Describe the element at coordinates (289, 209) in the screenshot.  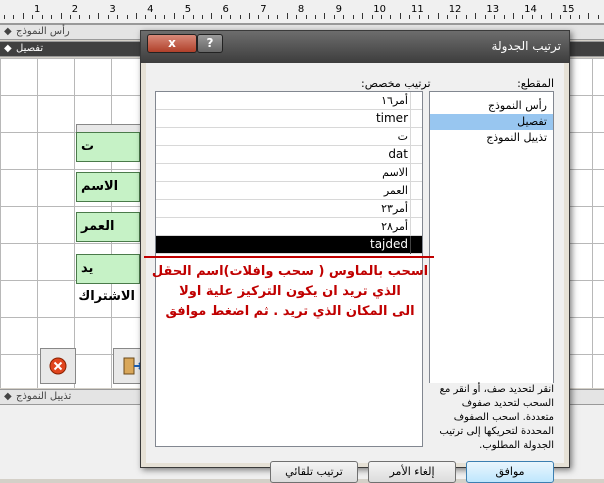
I see `list-item: أمر٢٣` at that location.